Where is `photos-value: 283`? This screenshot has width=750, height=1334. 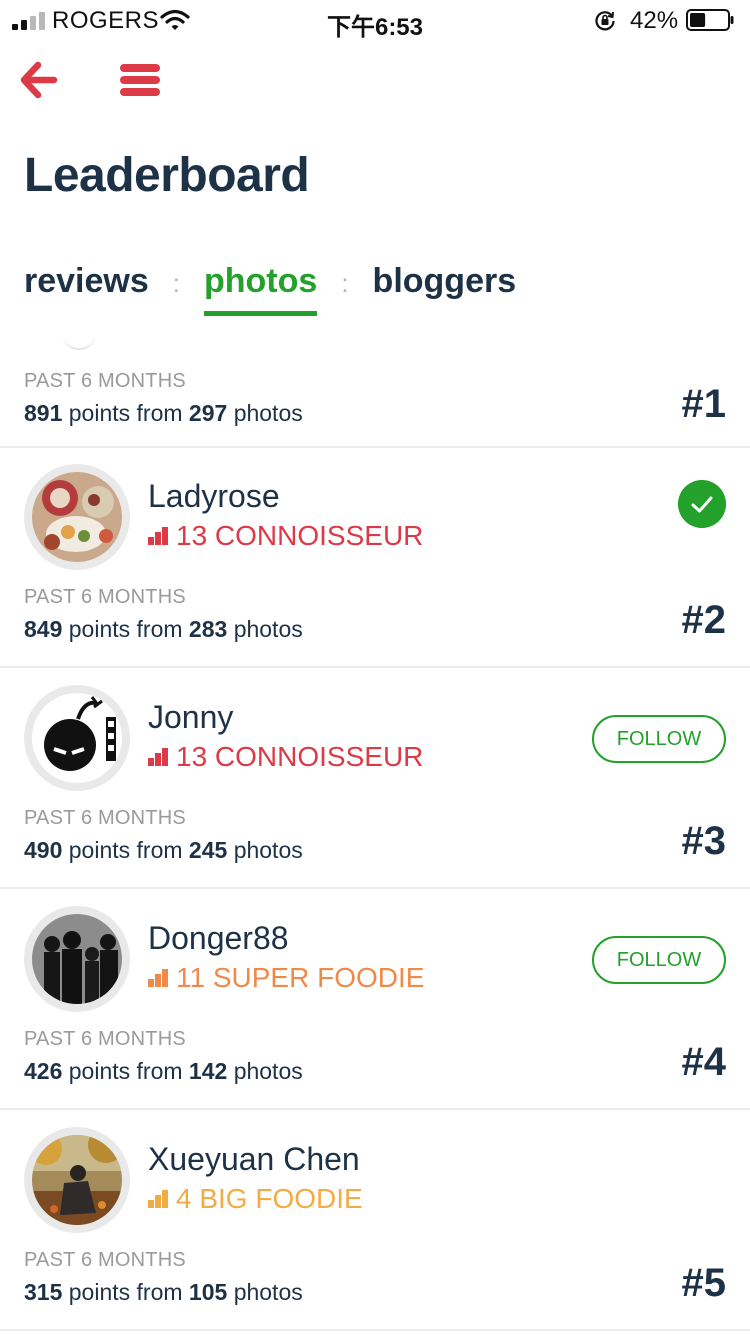
photos-value: 283 is located at coordinates (208, 629).